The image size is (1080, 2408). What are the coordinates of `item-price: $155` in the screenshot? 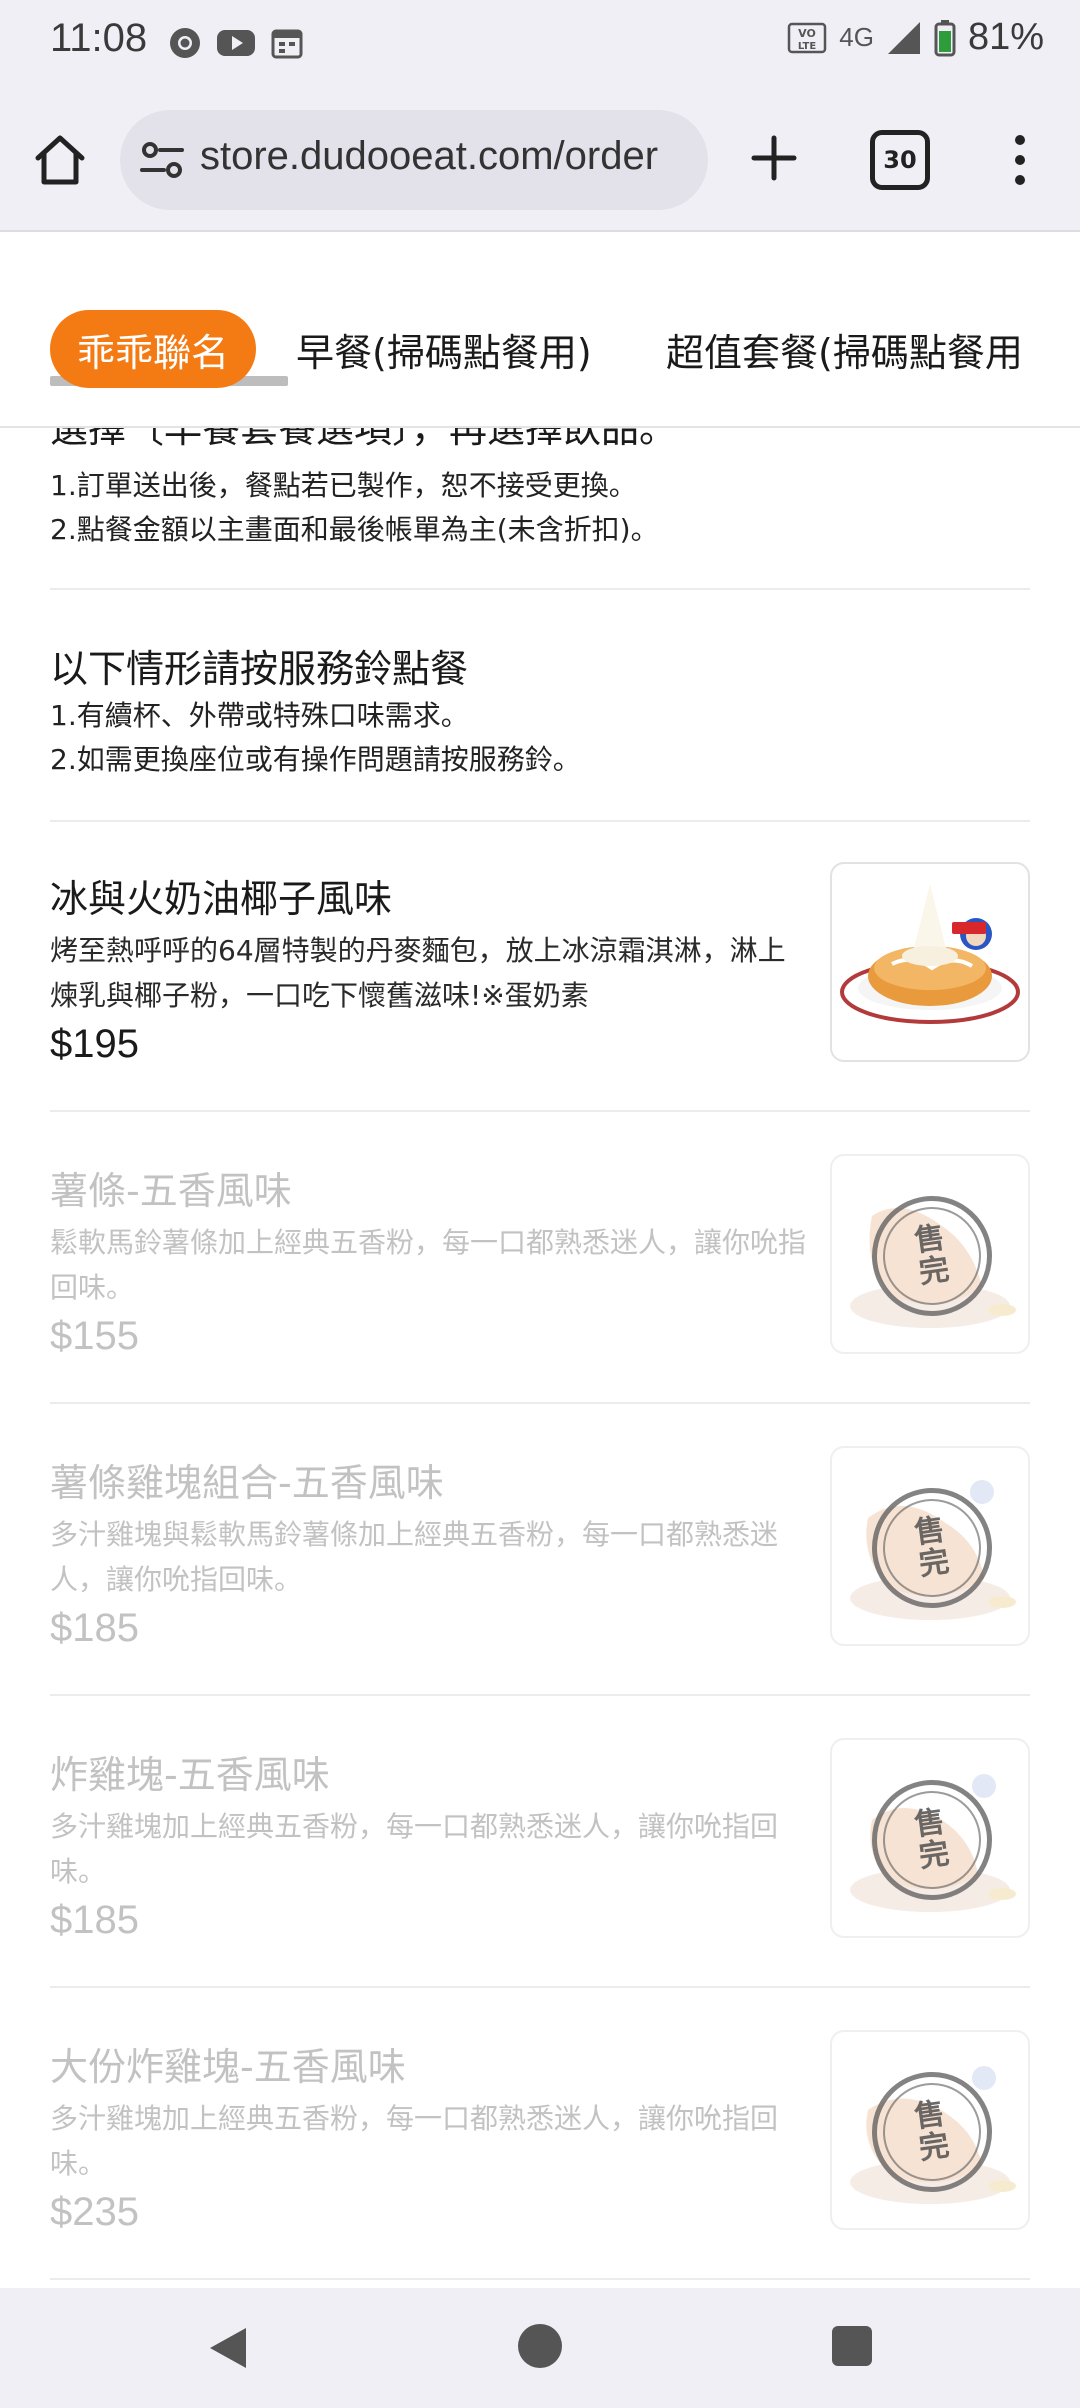 It's located at (94, 1336).